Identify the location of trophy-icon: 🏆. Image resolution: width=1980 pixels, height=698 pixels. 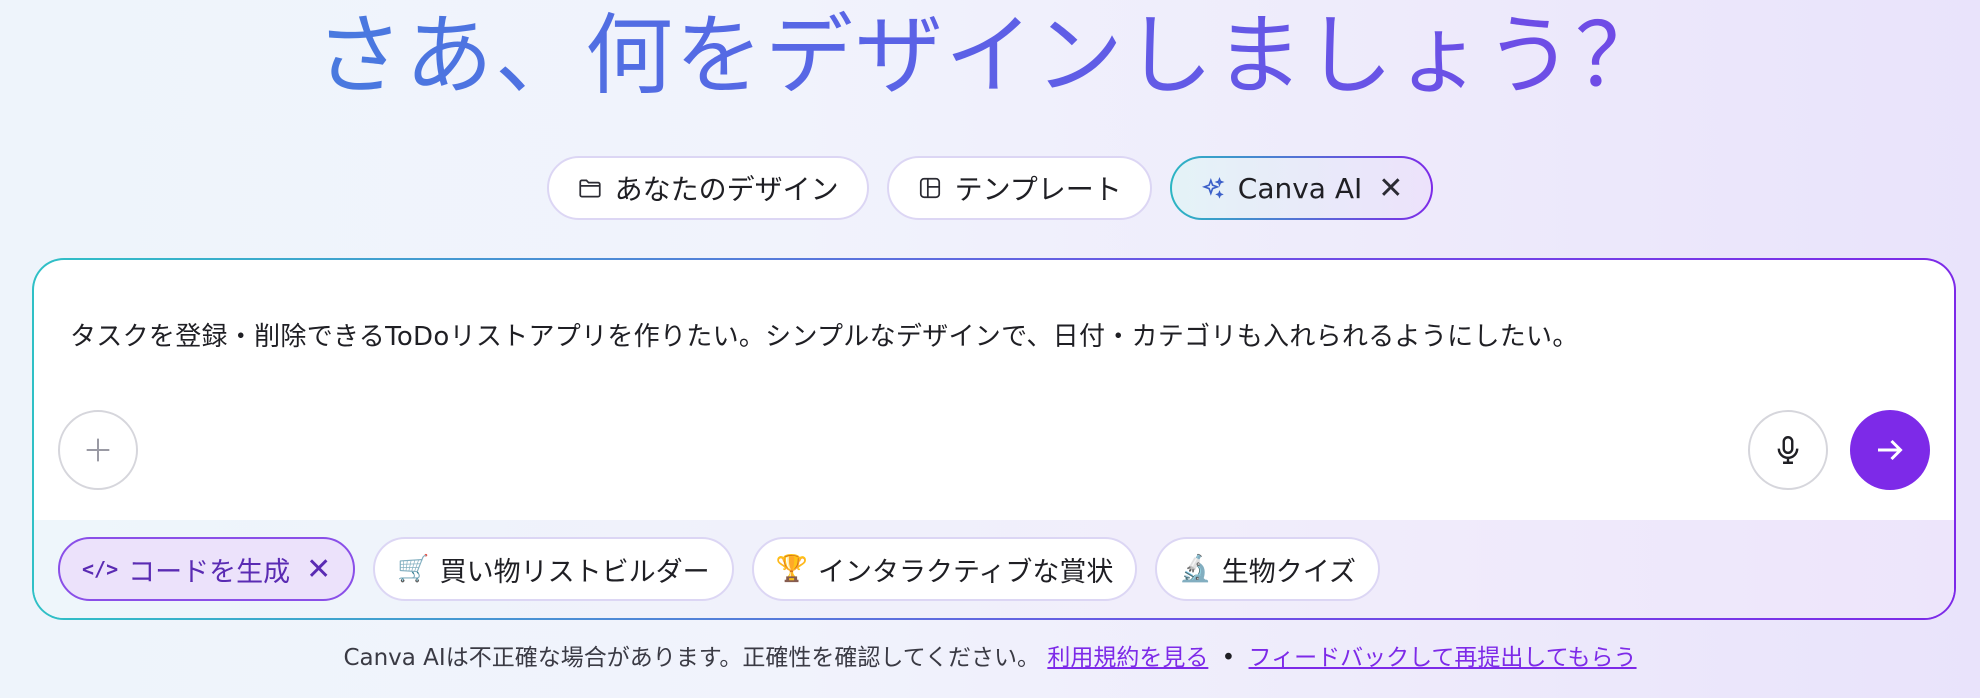
(792, 569).